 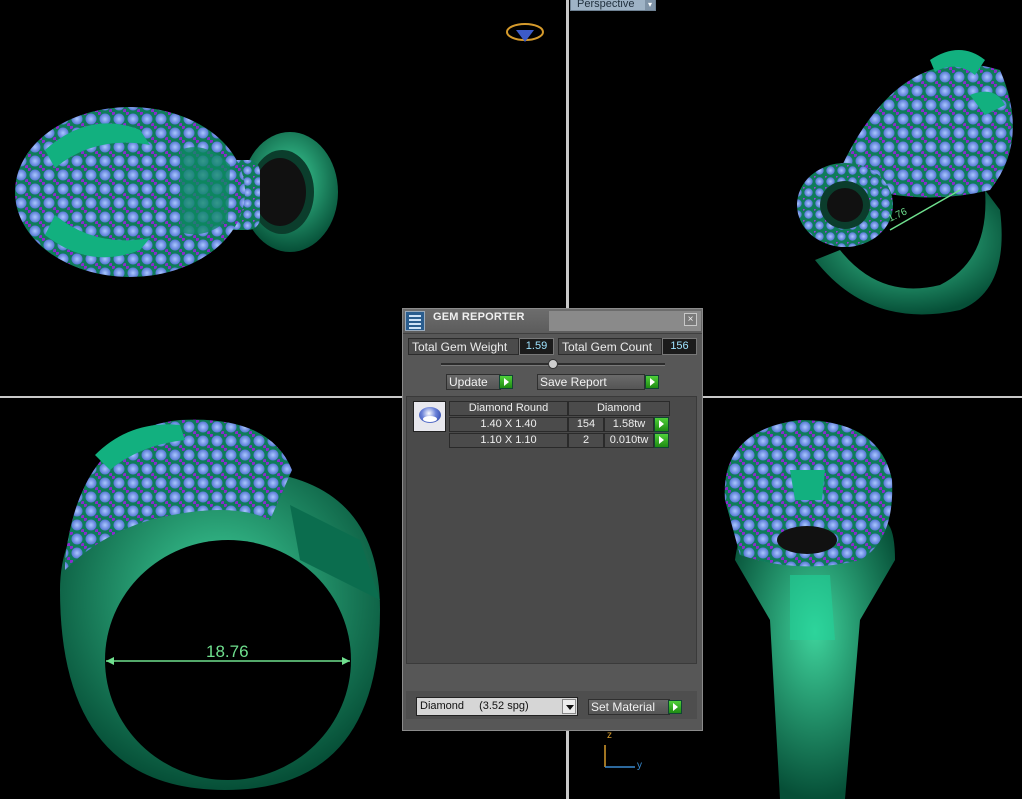 What do you see at coordinates (536, 346) in the screenshot?
I see `total-gem-weight-value: 1.59` at bounding box center [536, 346].